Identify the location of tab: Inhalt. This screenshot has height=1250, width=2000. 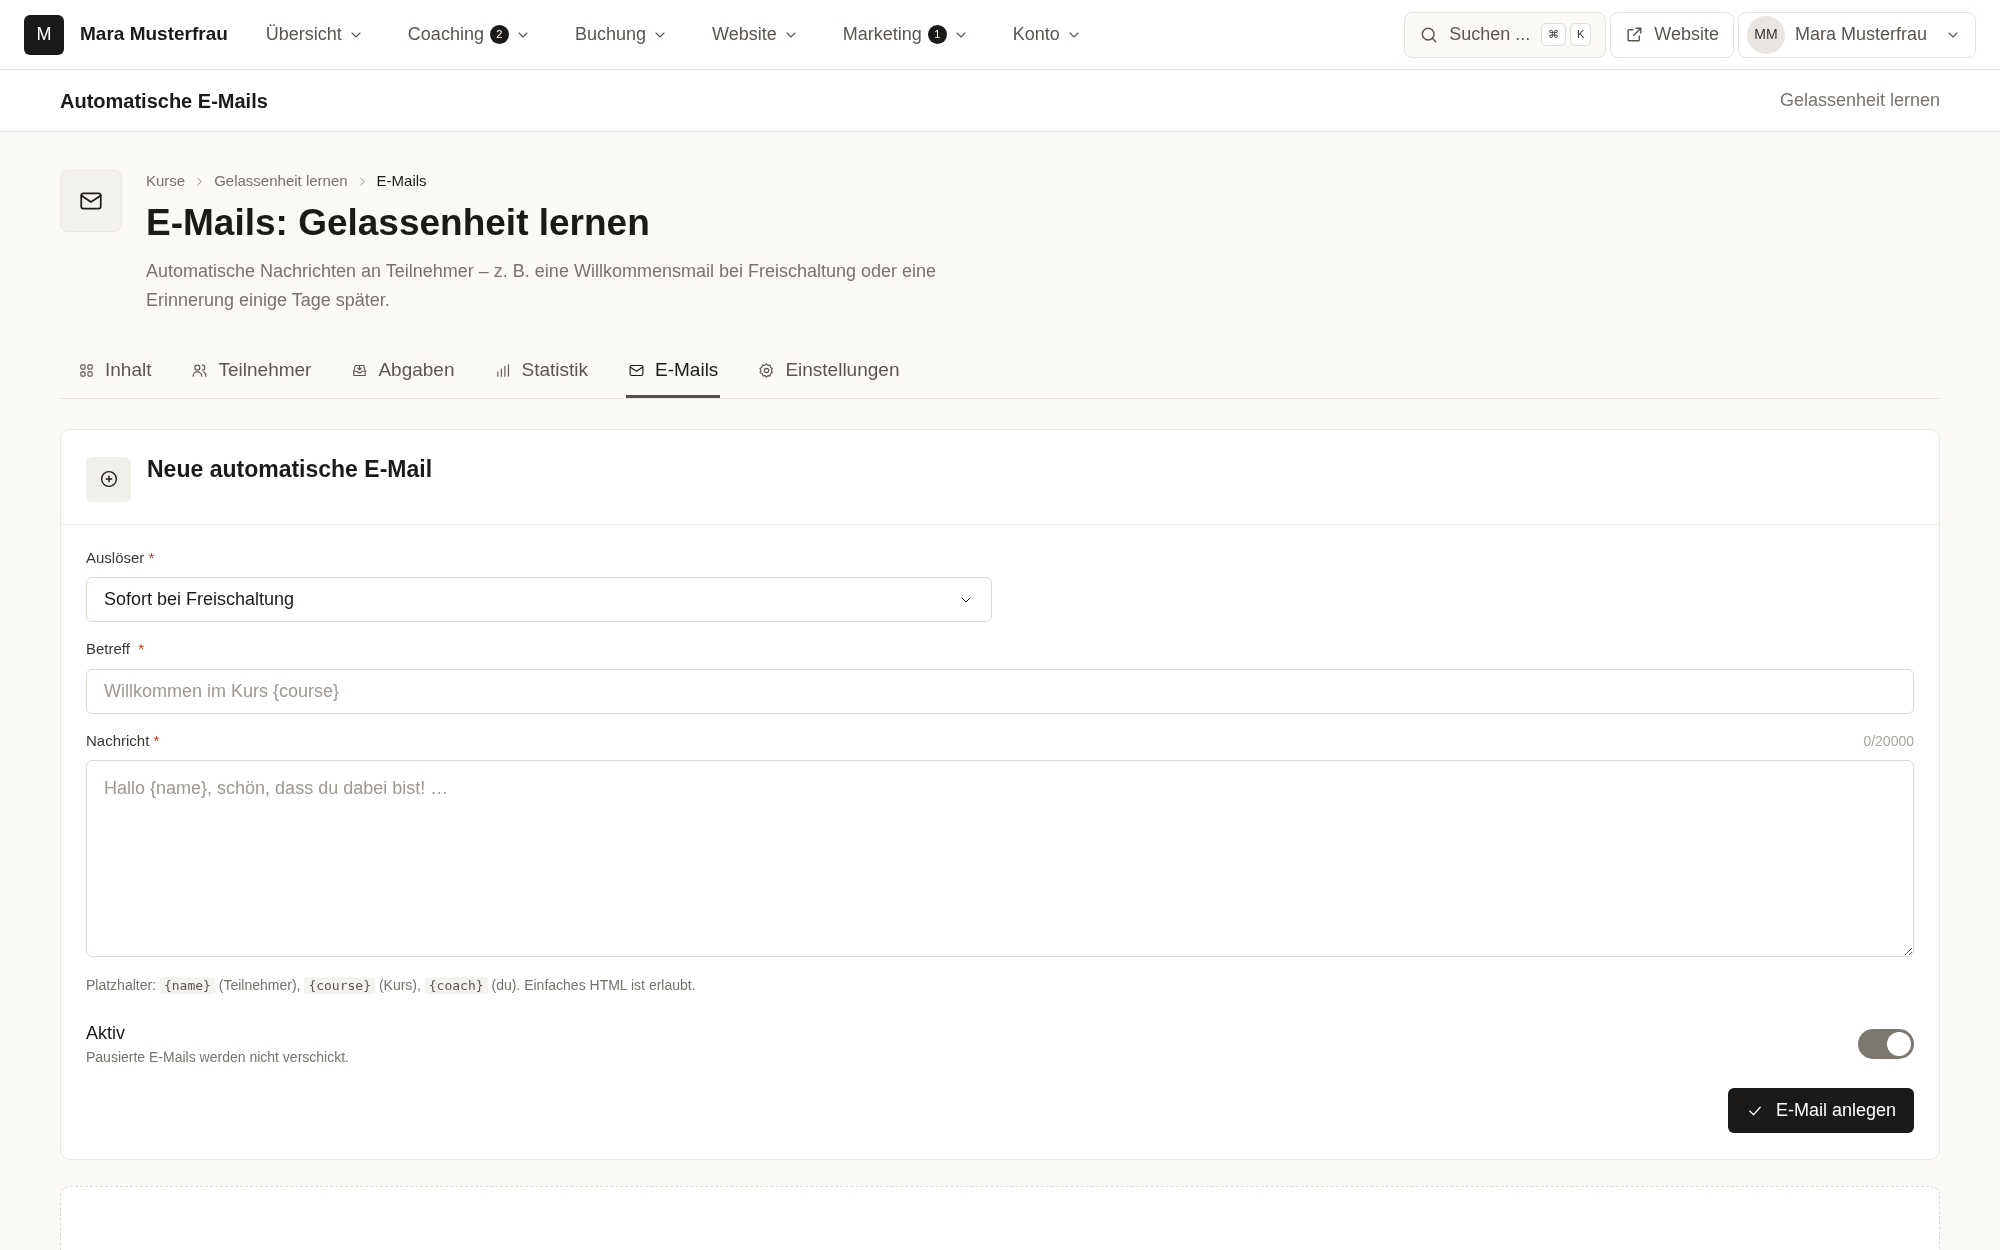
(115, 374).